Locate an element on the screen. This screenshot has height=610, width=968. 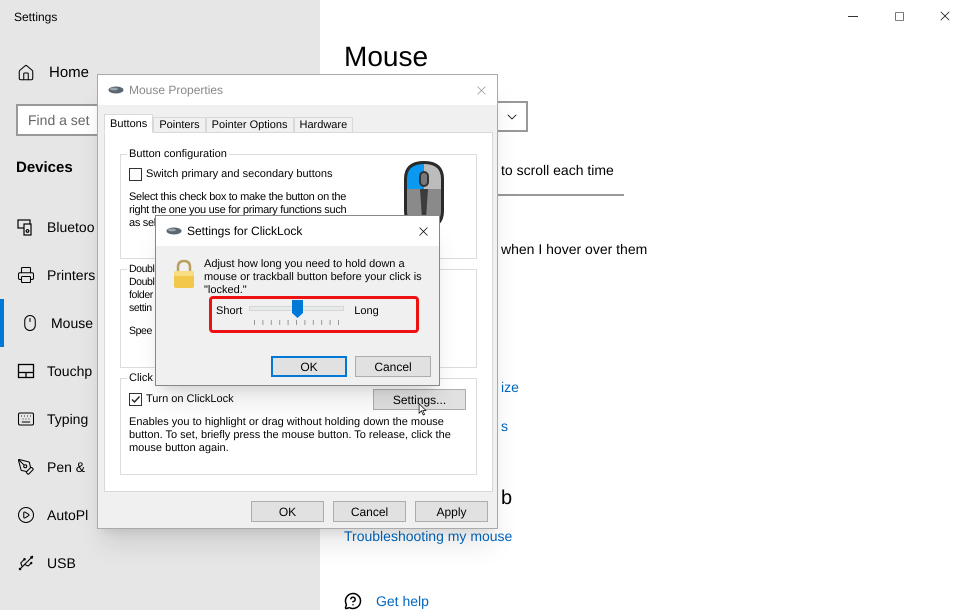
message-text: Adjust how long you need to hold down a mouse or trackball button before your click is "locked." is located at coordinates (313, 277).